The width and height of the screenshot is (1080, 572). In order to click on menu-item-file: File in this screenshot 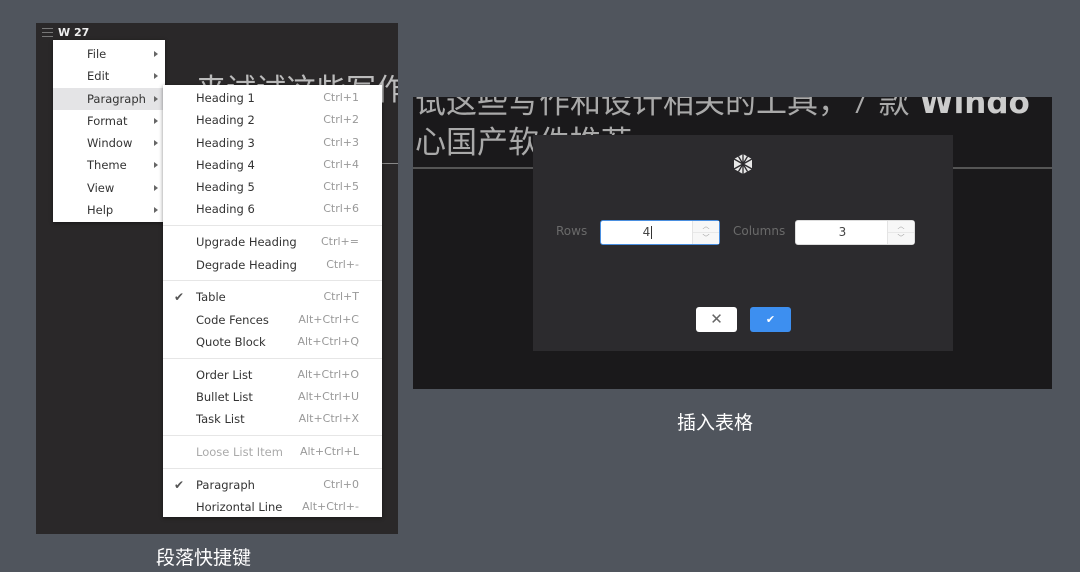, I will do `click(109, 54)`.